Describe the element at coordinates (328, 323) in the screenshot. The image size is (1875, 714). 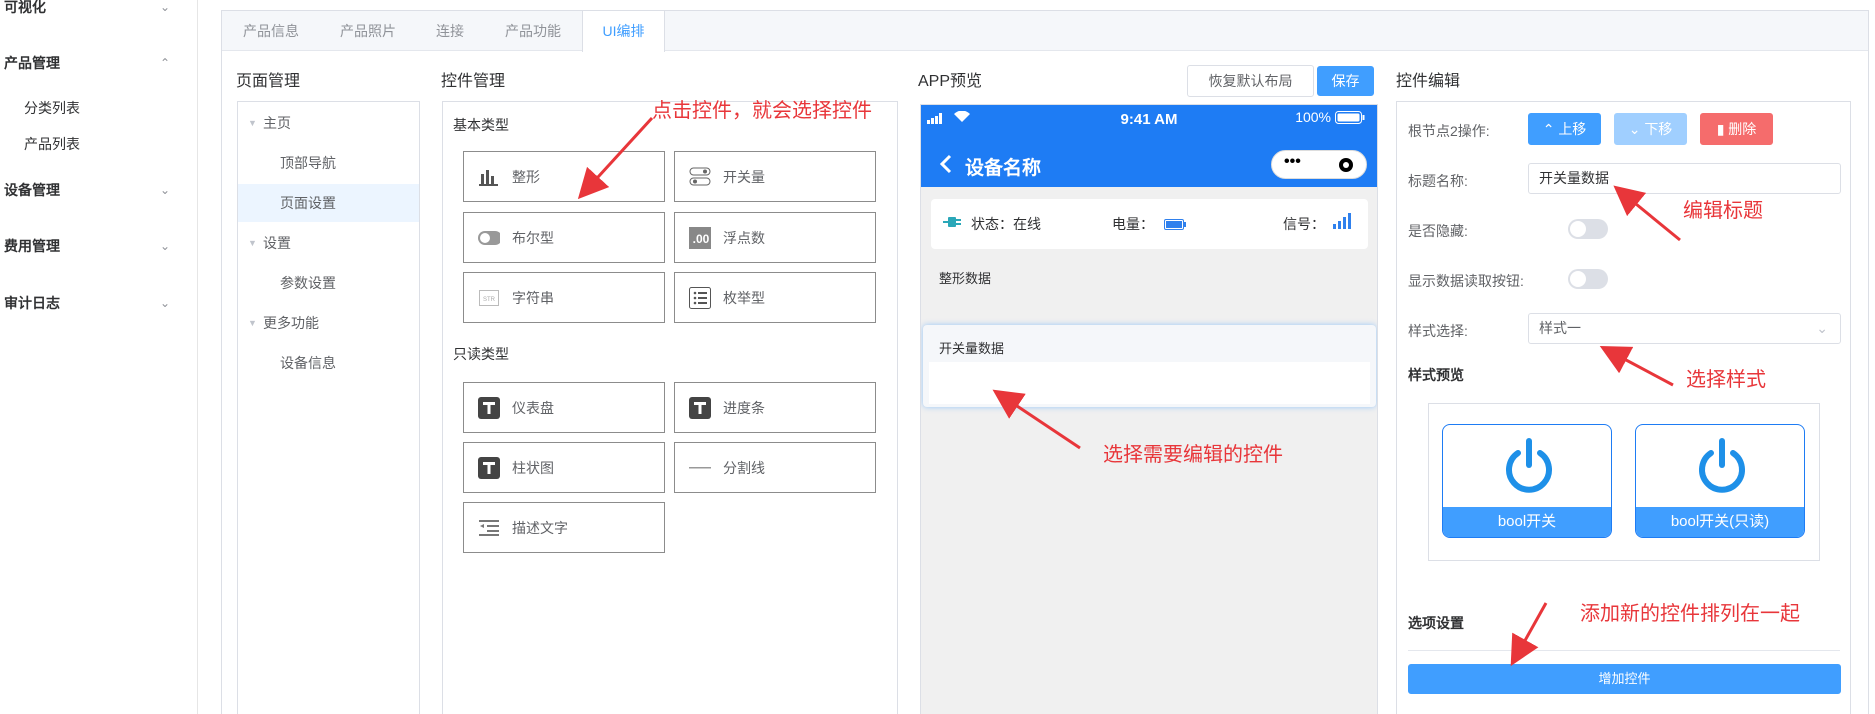
I see `tree-node-more: ▼ 更多功能` at that location.